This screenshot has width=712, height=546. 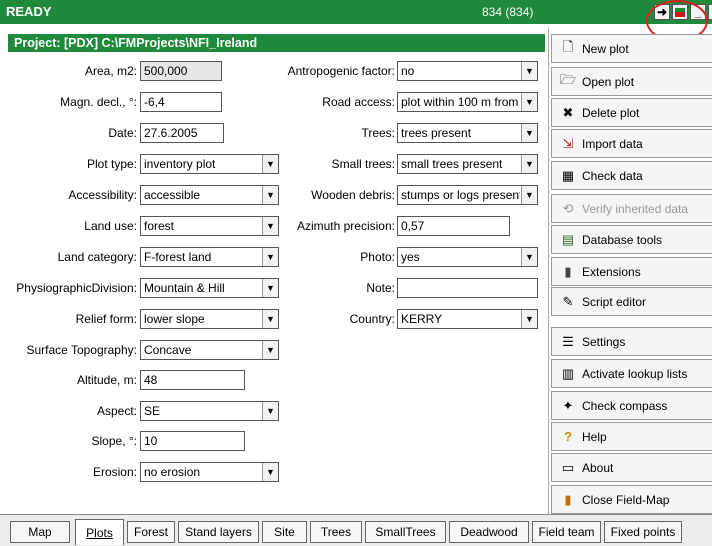 I want to click on activate-lookup-lists-button: ▥ Activate lookup lists, so click(x=631, y=373).